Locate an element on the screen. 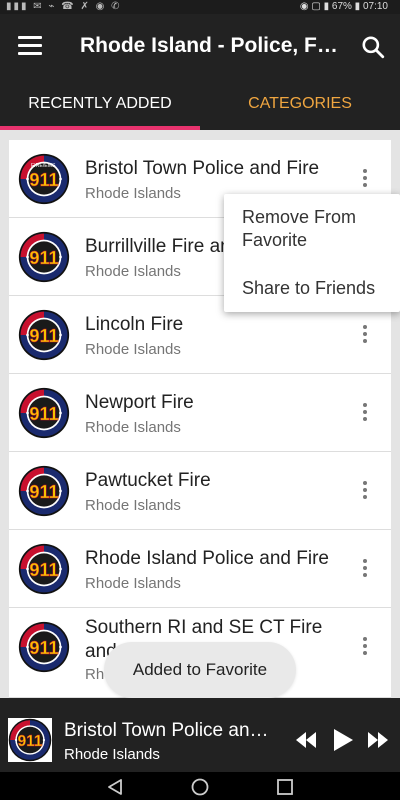 The image size is (400, 800). player-station-logo is located at coordinates (30, 740).